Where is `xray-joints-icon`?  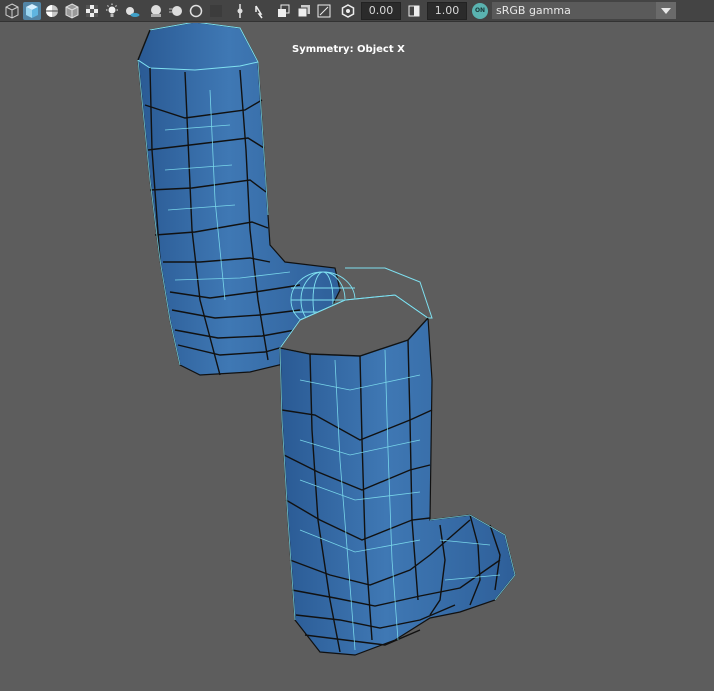
xray-joints-icon is located at coordinates (284, 11).